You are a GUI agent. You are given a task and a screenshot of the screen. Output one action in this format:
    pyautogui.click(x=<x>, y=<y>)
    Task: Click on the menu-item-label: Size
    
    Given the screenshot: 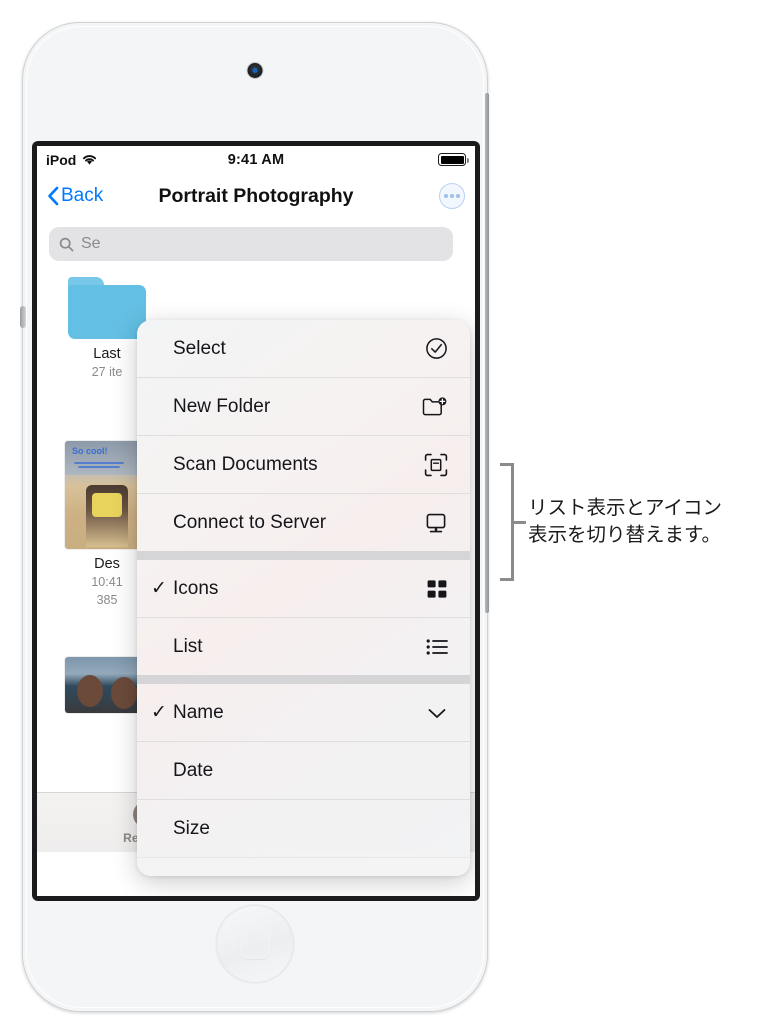 What is the action you would take?
    pyautogui.click(x=191, y=828)
    